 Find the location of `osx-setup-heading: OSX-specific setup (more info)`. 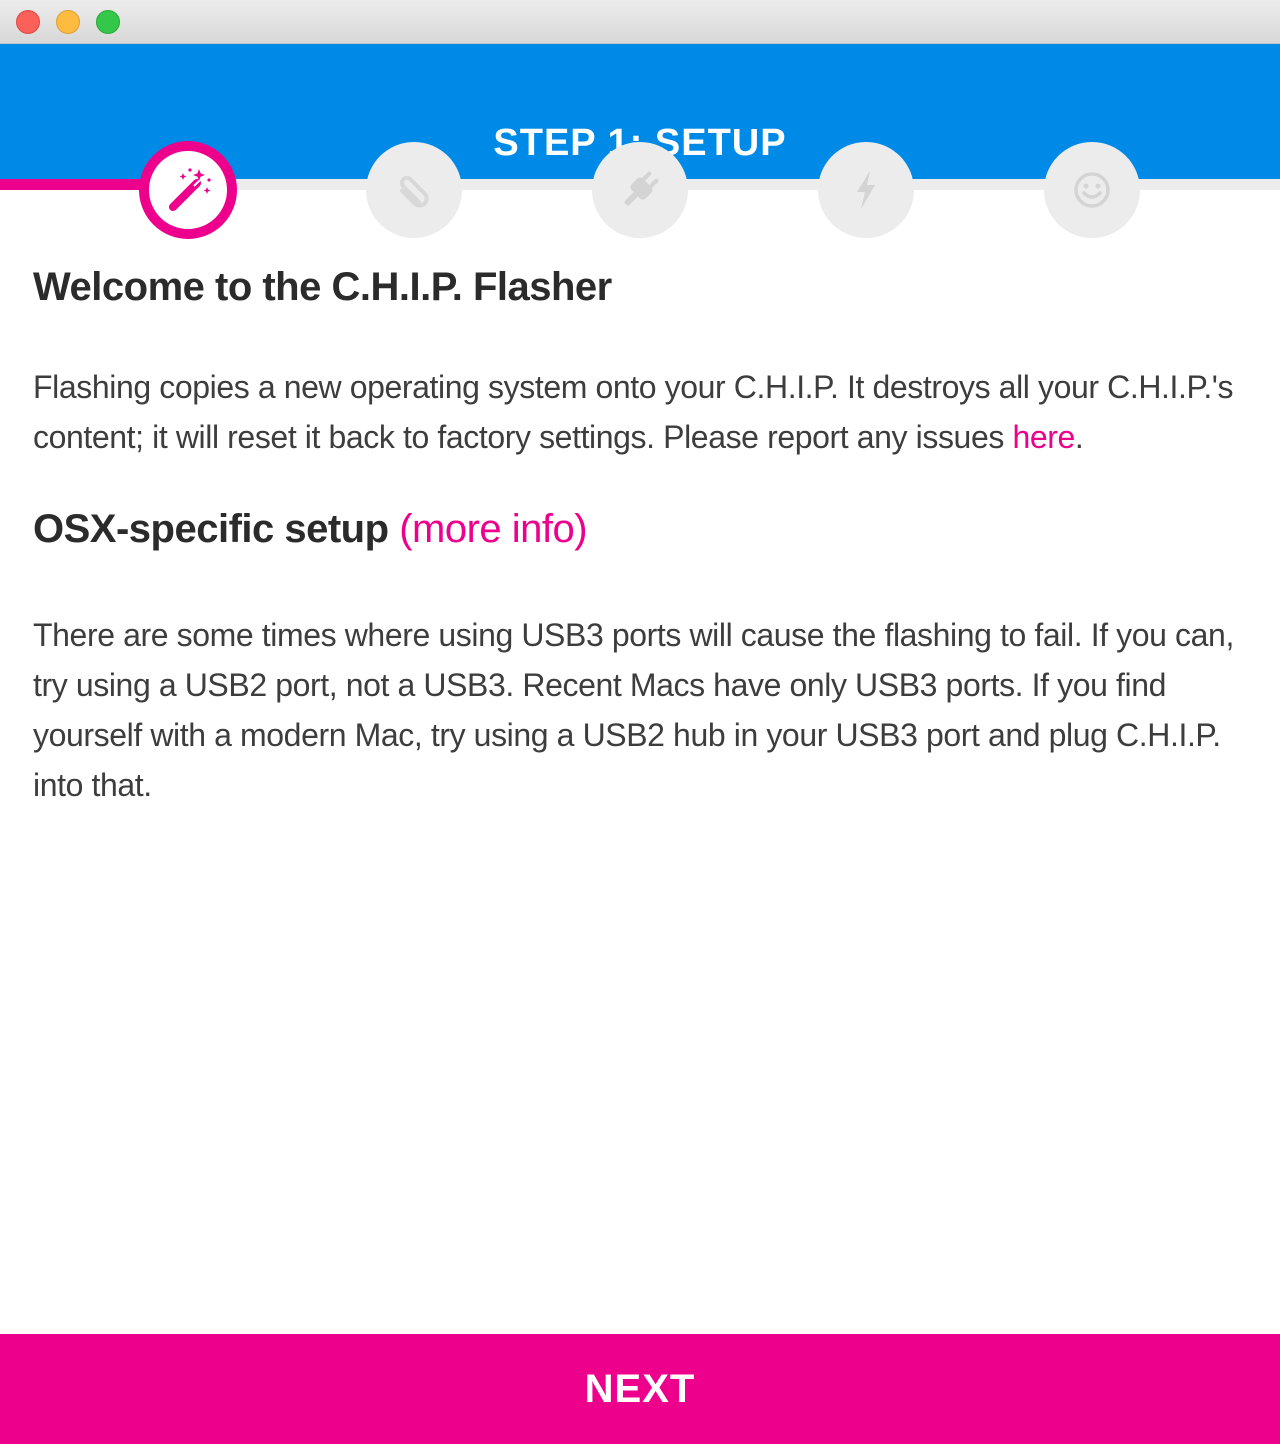

osx-setup-heading: OSX-specific setup (more info) is located at coordinates (640, 529).